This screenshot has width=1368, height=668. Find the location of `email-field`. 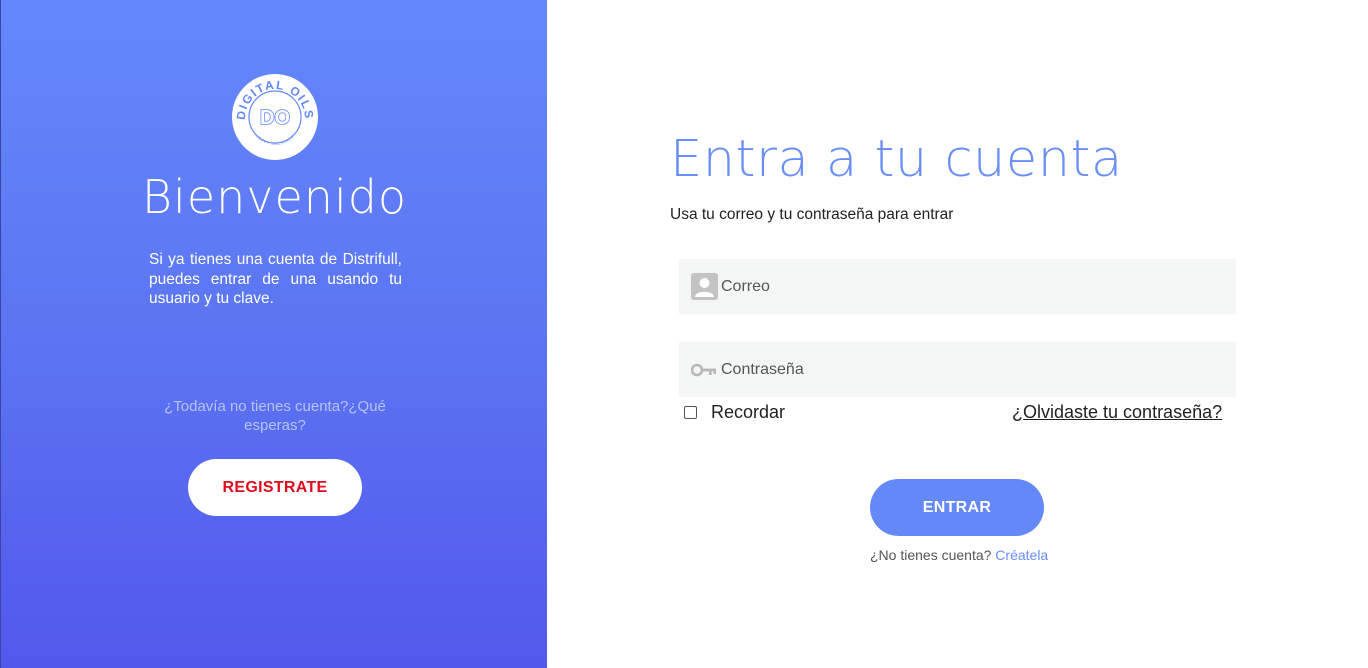

email-field is located at coordinates (957, 286).